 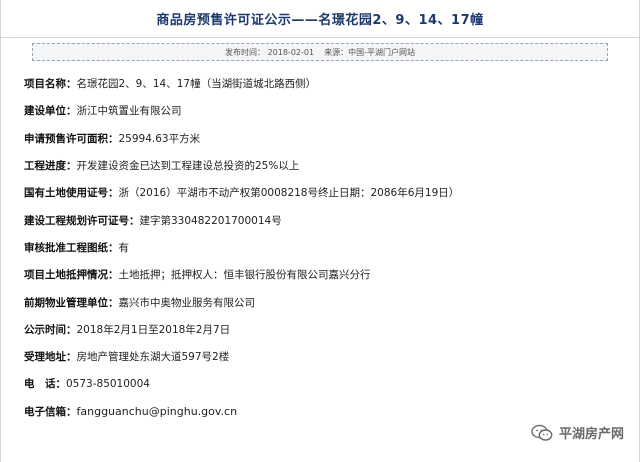 What do you see at coordinates (324, 356) in the screenshot?
I see `row-address: 受理地址： 房地产管理处东湖大道597号2楼` at bounding box center [324, 356].